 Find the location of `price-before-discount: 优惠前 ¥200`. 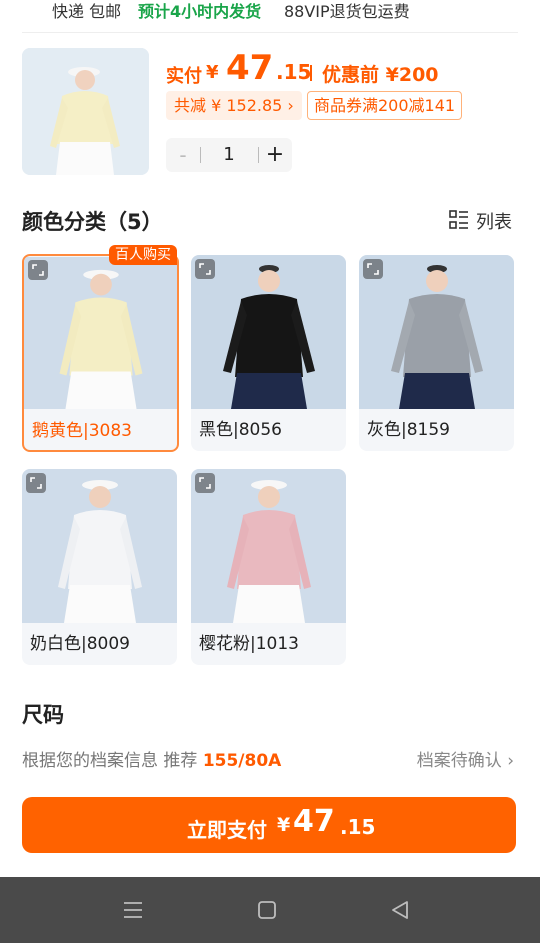

price-before-discount: 优惠前 ¥200 is located at coordinates (380, 73).